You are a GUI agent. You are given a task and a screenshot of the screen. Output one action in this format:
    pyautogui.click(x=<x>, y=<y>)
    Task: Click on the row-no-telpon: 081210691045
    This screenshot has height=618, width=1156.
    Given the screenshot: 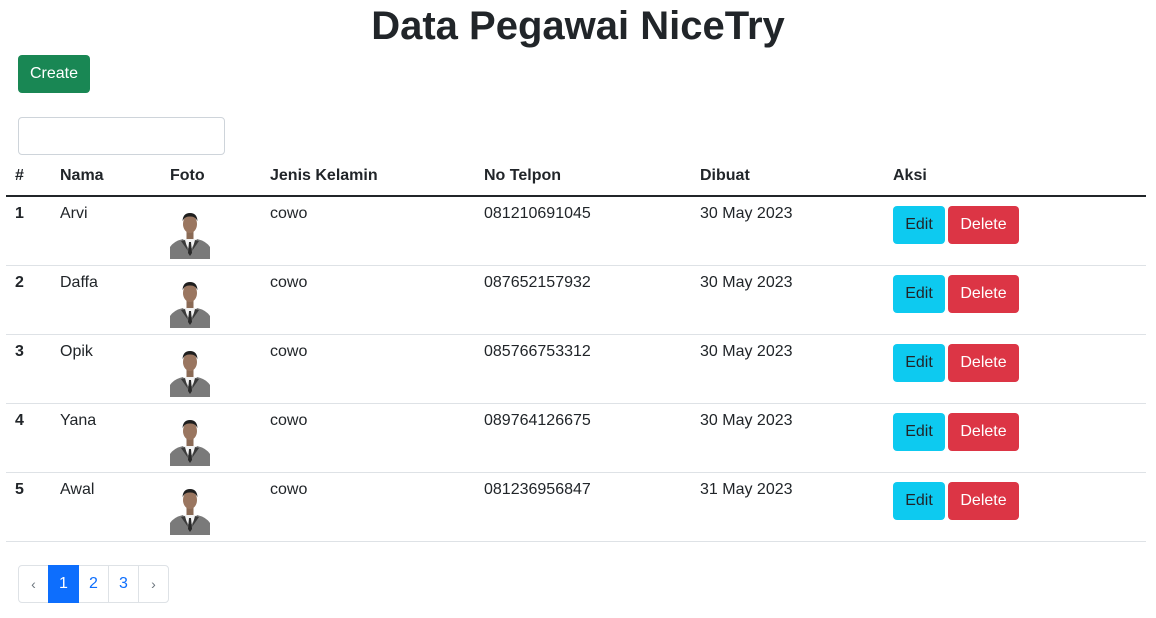 What is the action you would take?
    pyautogui.click(x=583, y=231)
    